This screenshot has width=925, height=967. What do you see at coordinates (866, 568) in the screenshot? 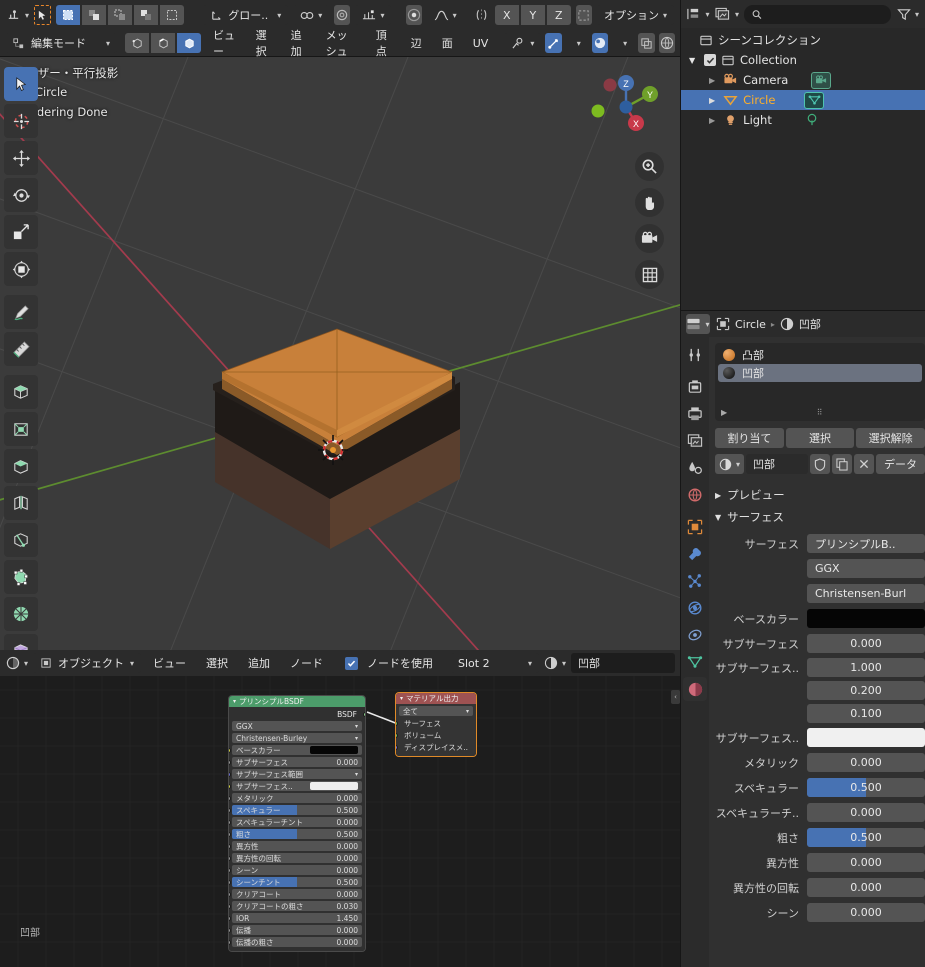
I see `field-distribution-value: GGX` at bounding box center [866, 568].